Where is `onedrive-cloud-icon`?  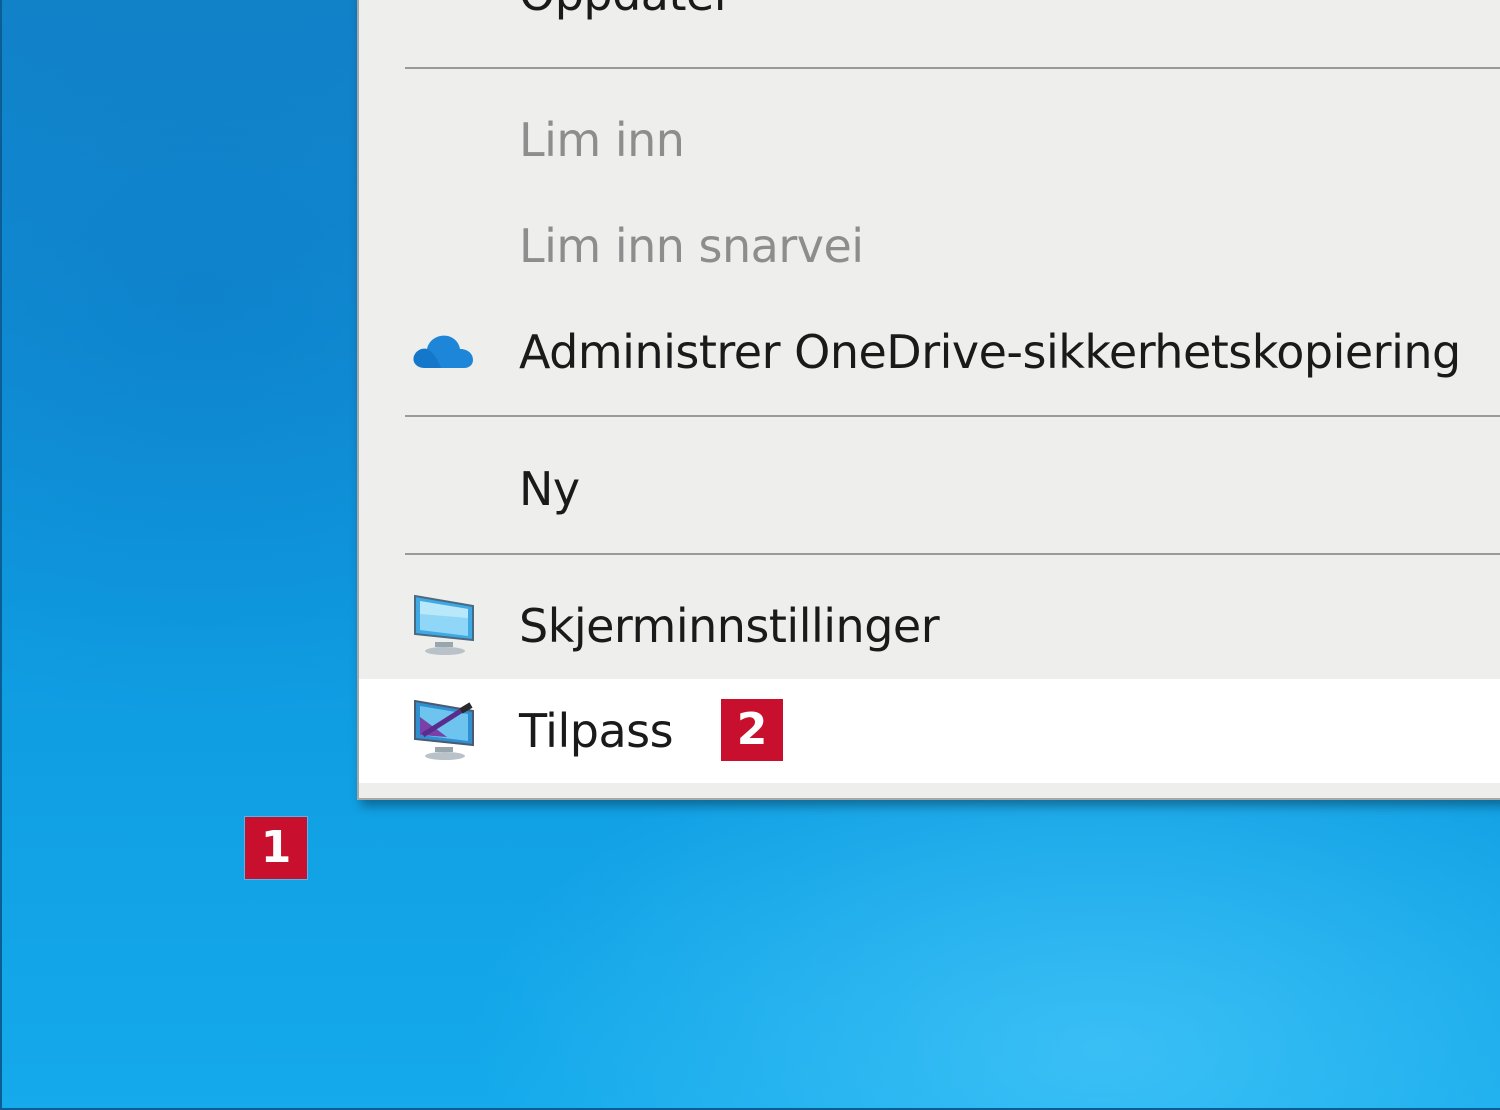 onedrive-cloud-icon is located at coordinates (443, 352).